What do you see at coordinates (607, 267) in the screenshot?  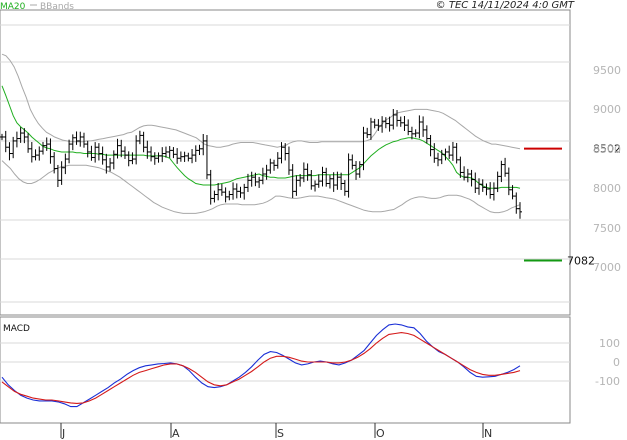 I see `price-y-tick-label: 7000` at bounding box center [607, 267].